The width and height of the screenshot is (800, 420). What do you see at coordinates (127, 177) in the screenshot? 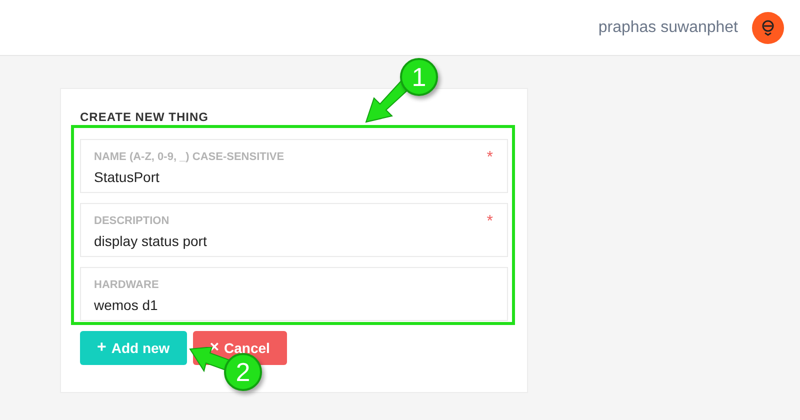
I see `field-value: StatusPort` at bounding box center [127, 177].